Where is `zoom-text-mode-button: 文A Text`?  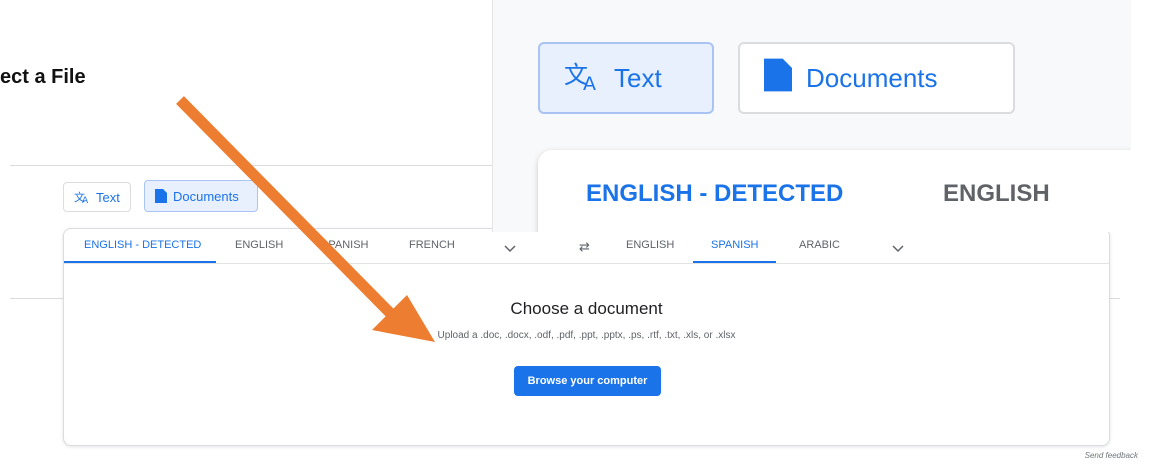 zoom-text-mode-button: 文A Text is located at coordinates (626, 78).